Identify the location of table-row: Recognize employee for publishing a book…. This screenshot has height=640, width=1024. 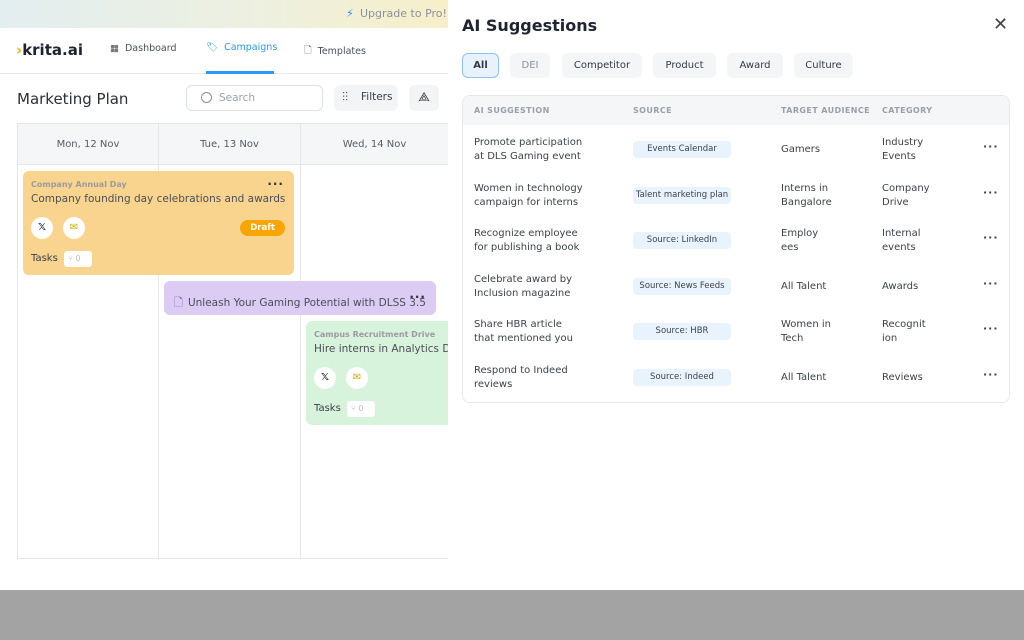
(736, 241).